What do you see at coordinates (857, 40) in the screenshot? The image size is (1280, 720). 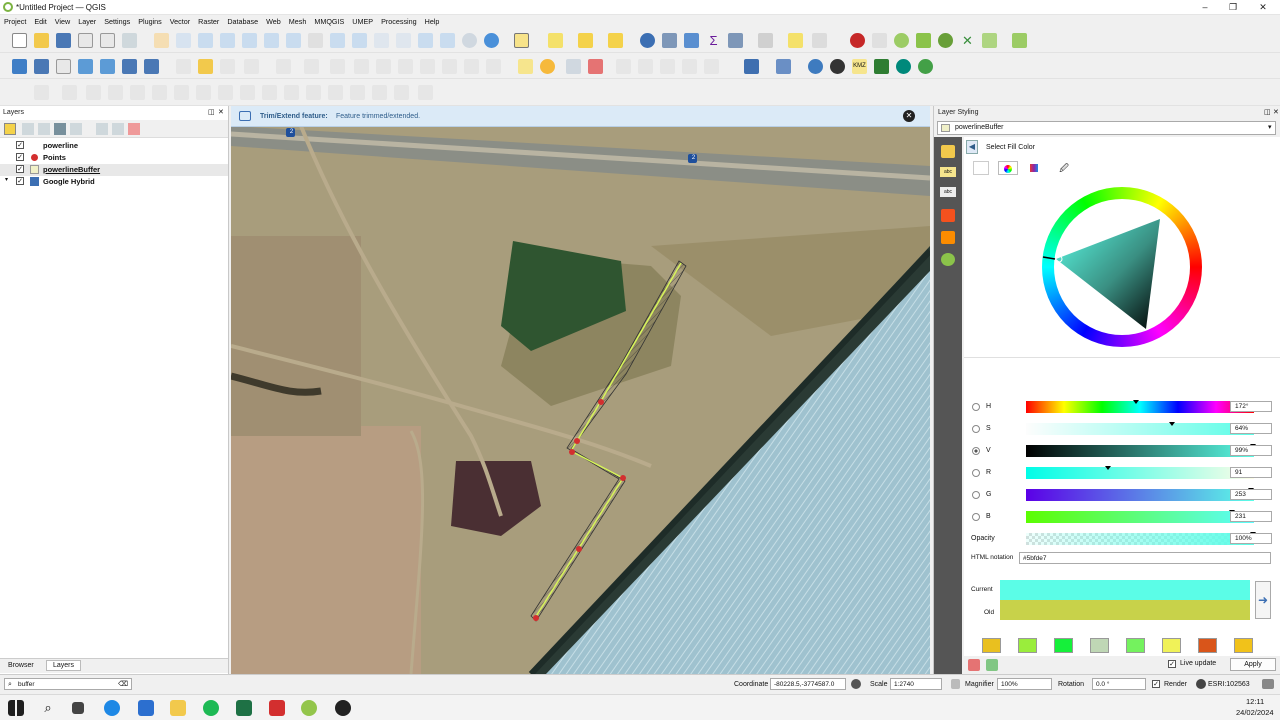 I see `magnet-snapping-icon` at bounding box center [857, 40].